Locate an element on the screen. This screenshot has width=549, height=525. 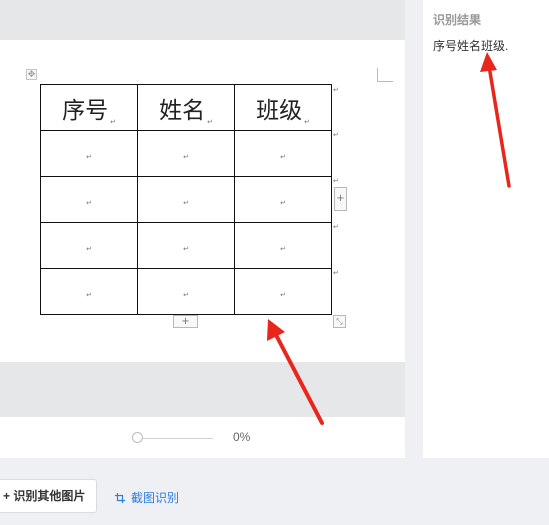
table-header-row: 序号 ↵ 姓名 ↵ 班级 ↵ is located at coordinates (186, 107).